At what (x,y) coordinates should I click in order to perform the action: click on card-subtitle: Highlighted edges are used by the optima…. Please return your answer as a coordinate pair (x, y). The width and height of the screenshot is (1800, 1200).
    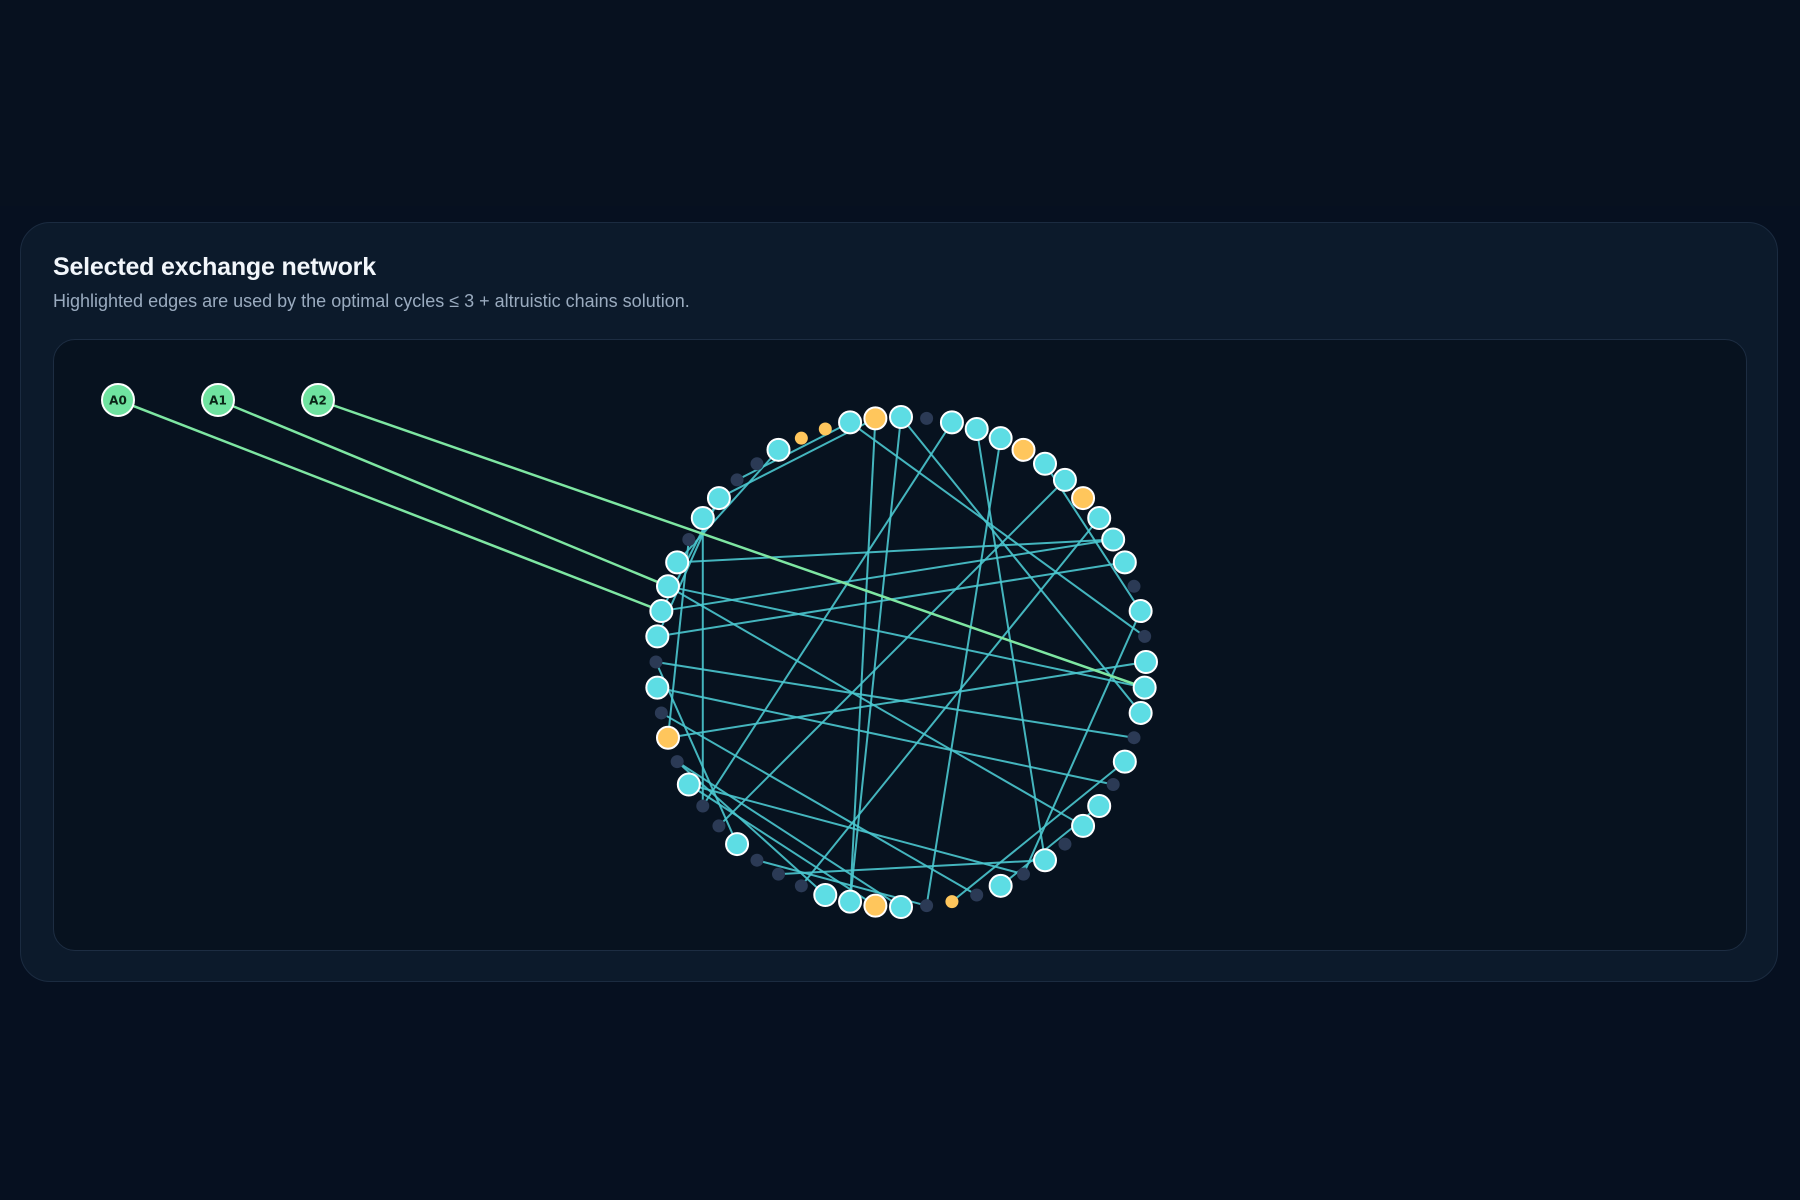
    Looking at the image, I should click on (371, 301).